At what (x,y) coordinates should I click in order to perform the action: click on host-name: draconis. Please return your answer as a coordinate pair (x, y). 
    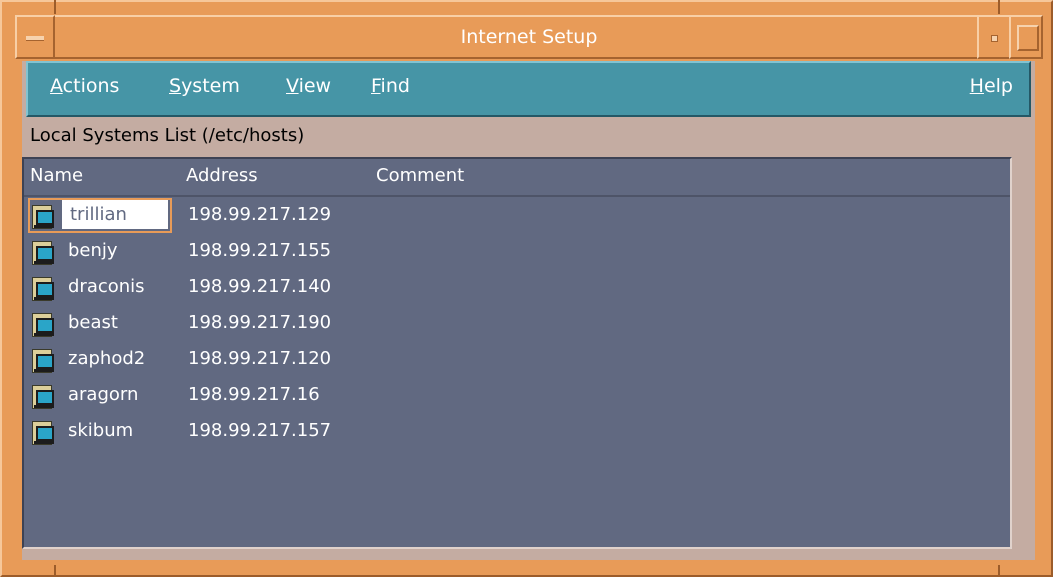
    Looking at the image, I should click on (106, 286).